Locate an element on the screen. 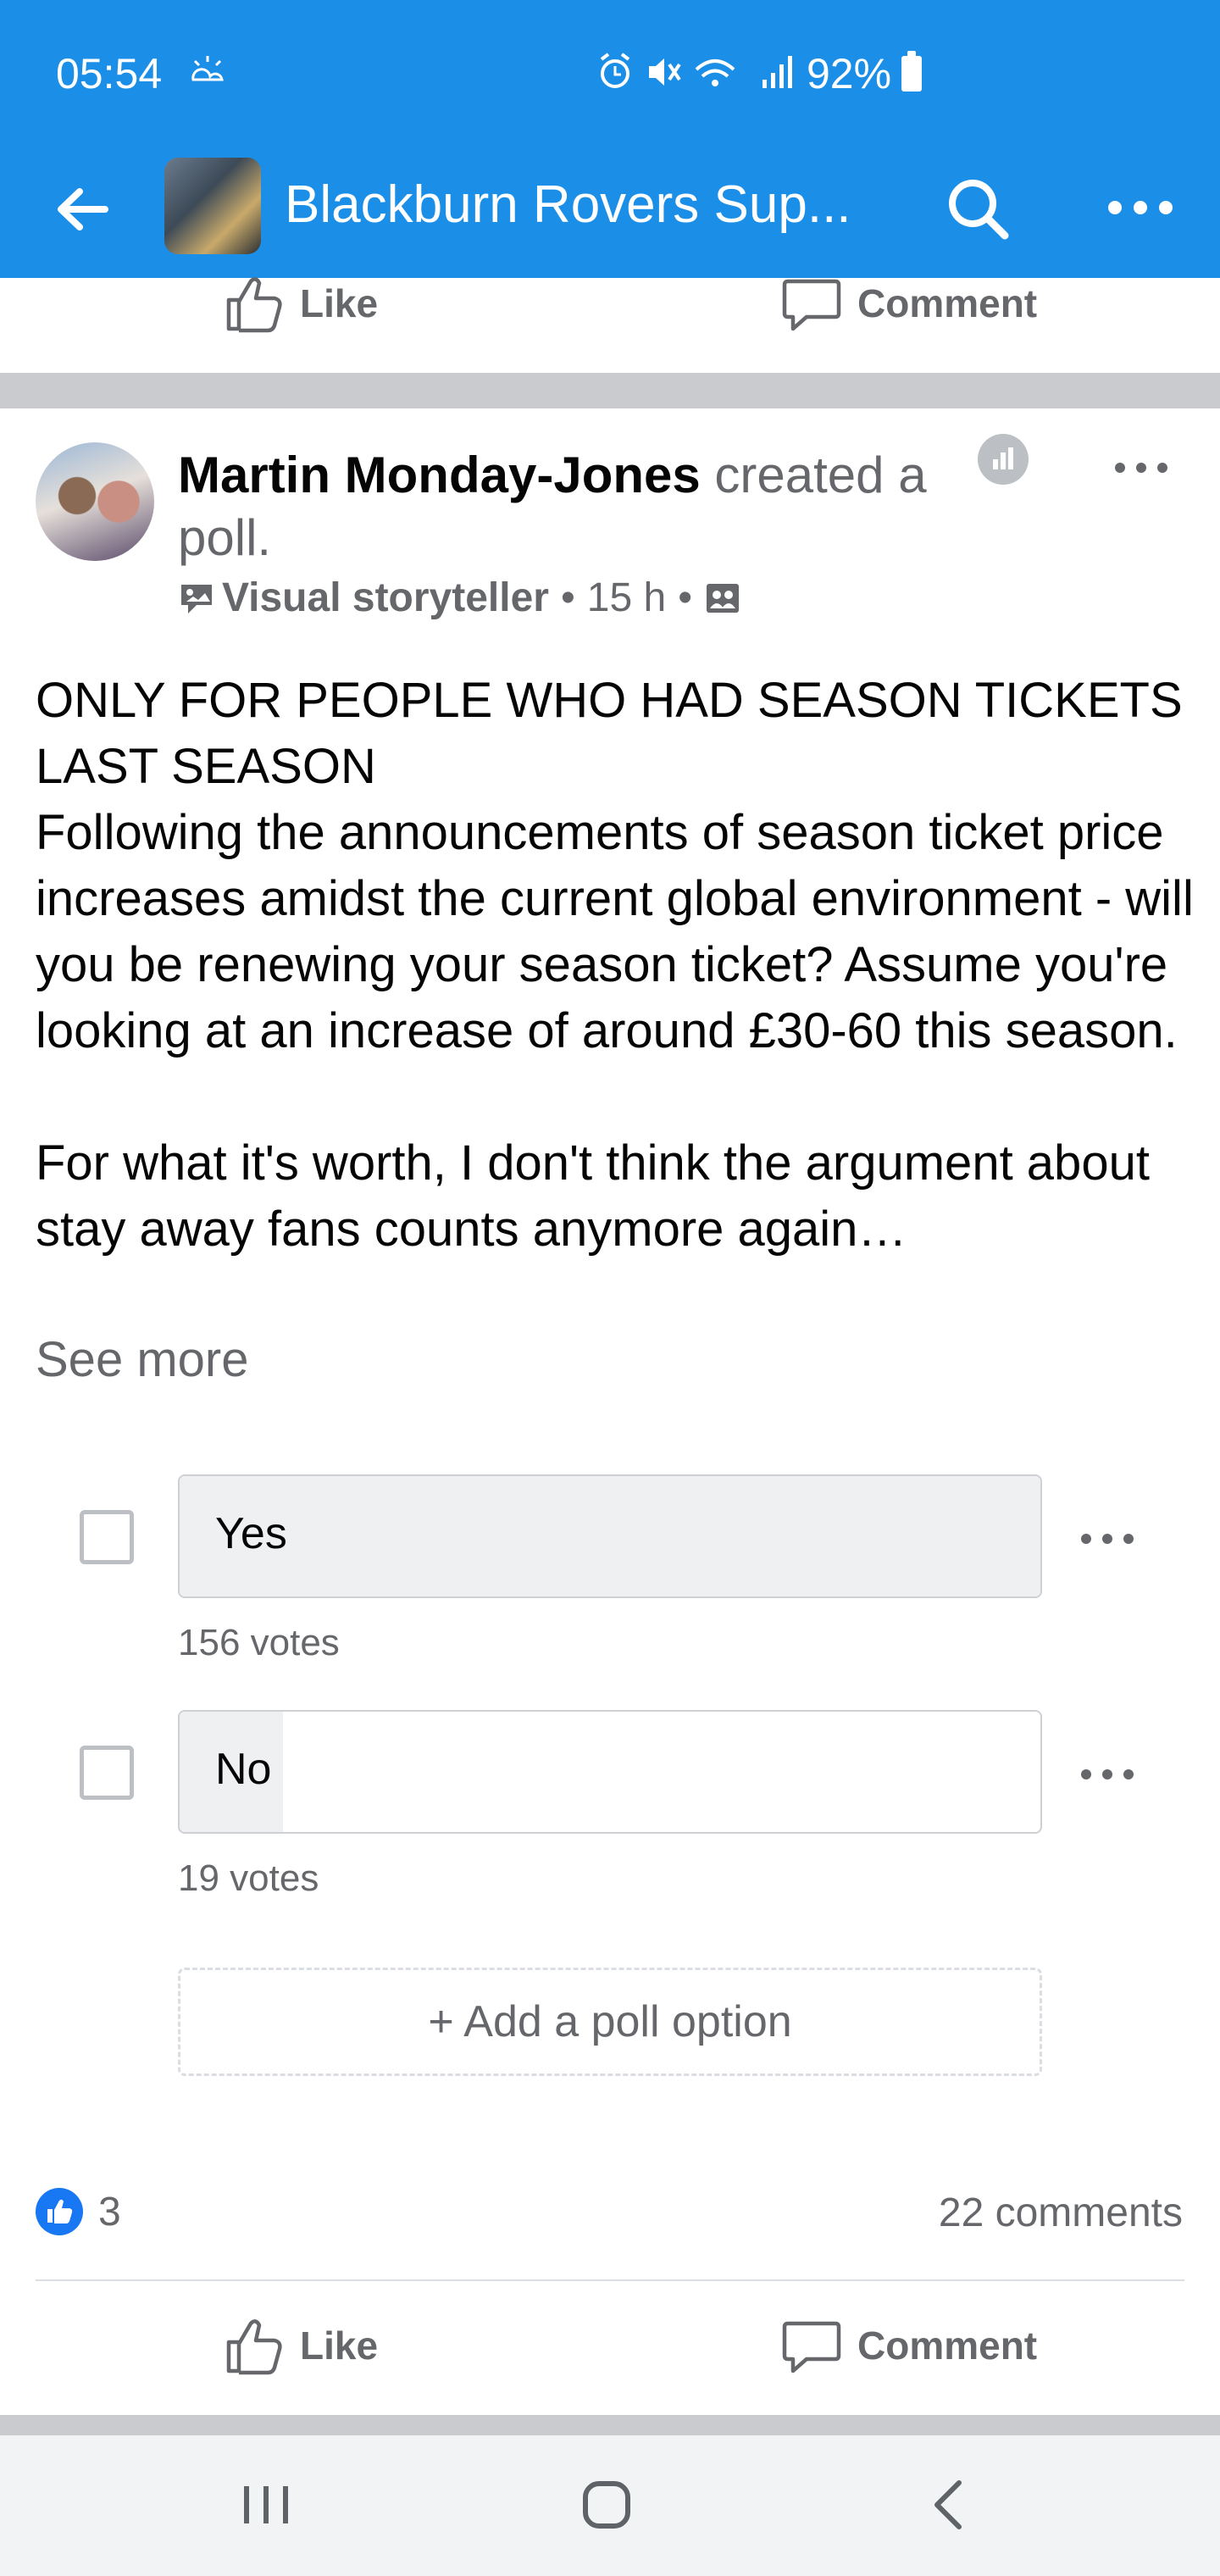 Image resolution: width=1220 pixels, height=2576 pixels. storyteller-badge: Visual storyteller is located at coordinates (385, 597).